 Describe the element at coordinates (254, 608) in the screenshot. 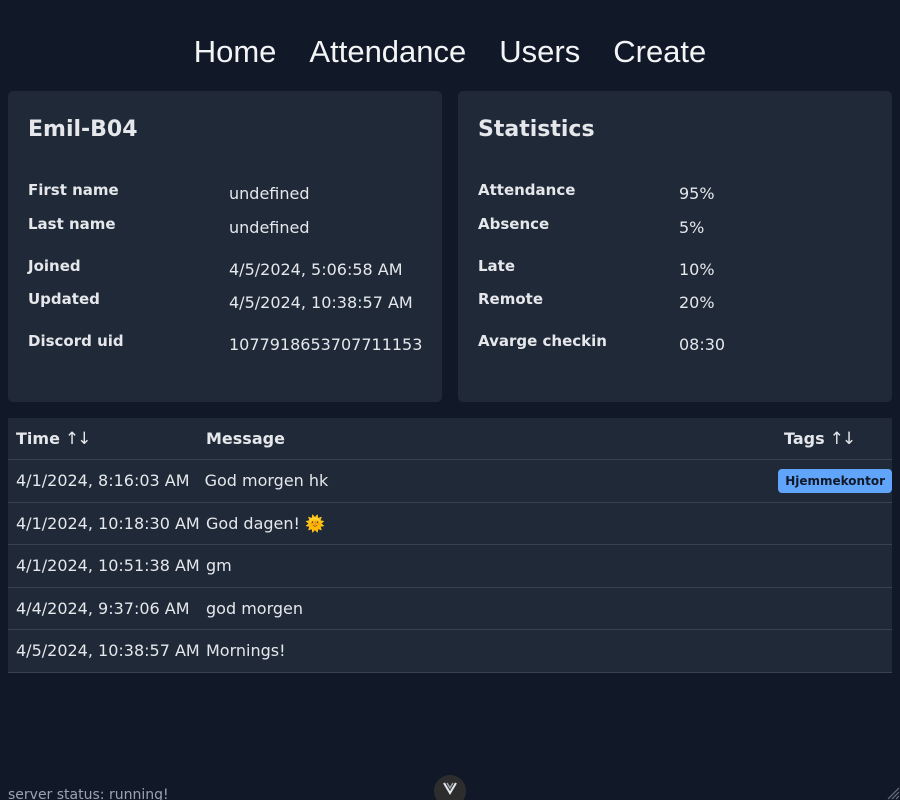

I see `row-message: god morgen` at that location.